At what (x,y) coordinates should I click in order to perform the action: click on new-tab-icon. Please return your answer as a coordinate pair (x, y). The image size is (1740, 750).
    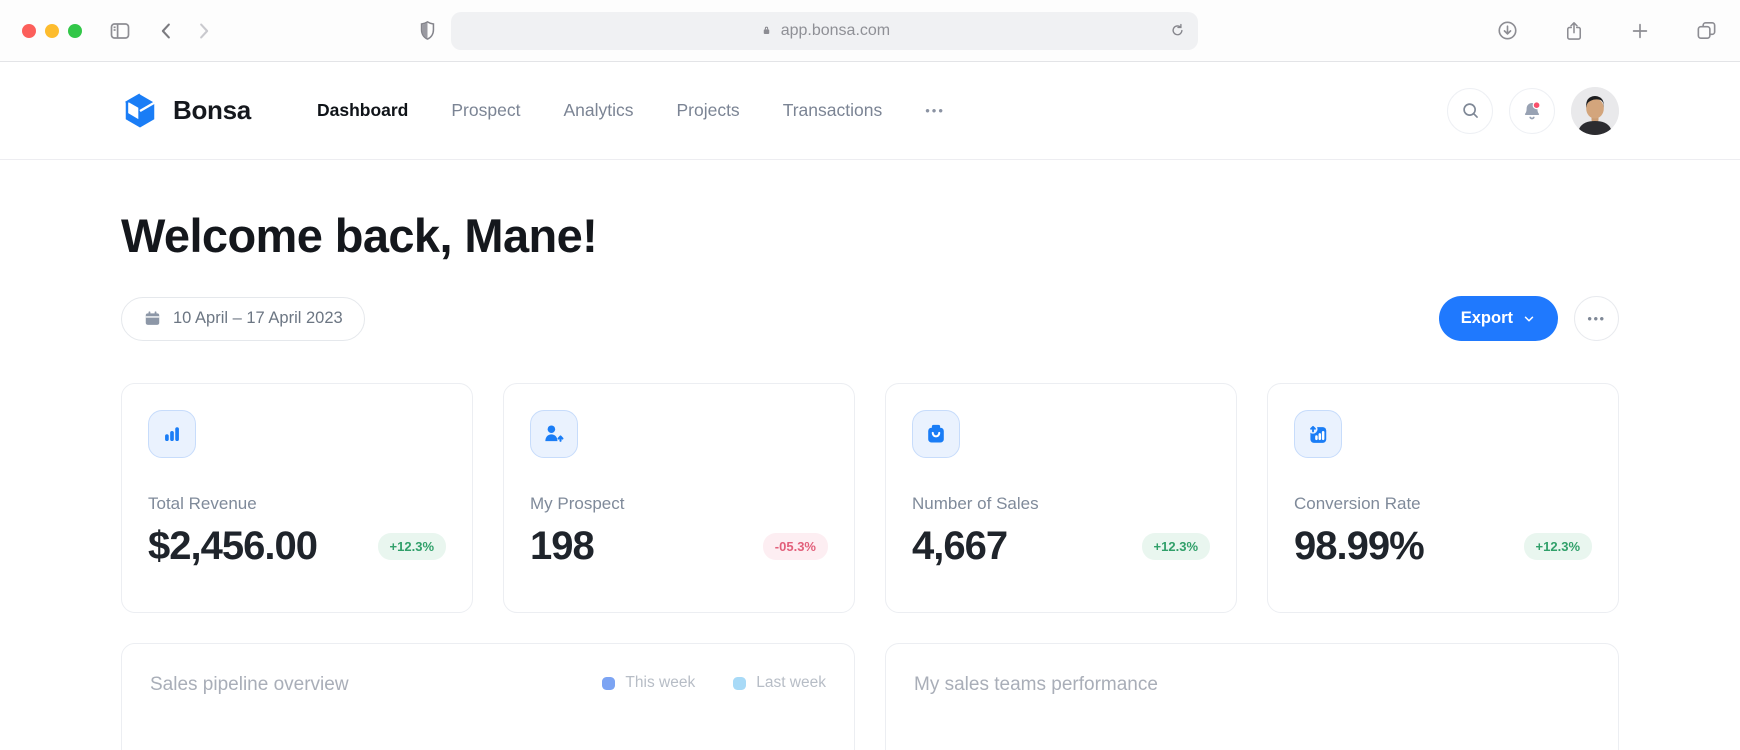
    Looking at the image, I should click on (1640, 31).